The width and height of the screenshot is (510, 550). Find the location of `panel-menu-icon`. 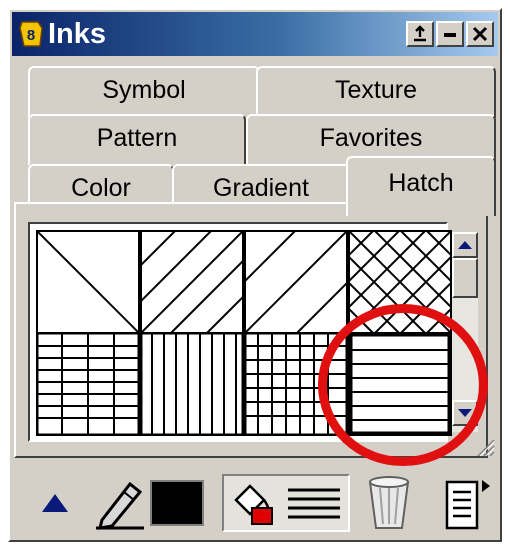

panel-menu-icon is located at coordinates (469, 504).